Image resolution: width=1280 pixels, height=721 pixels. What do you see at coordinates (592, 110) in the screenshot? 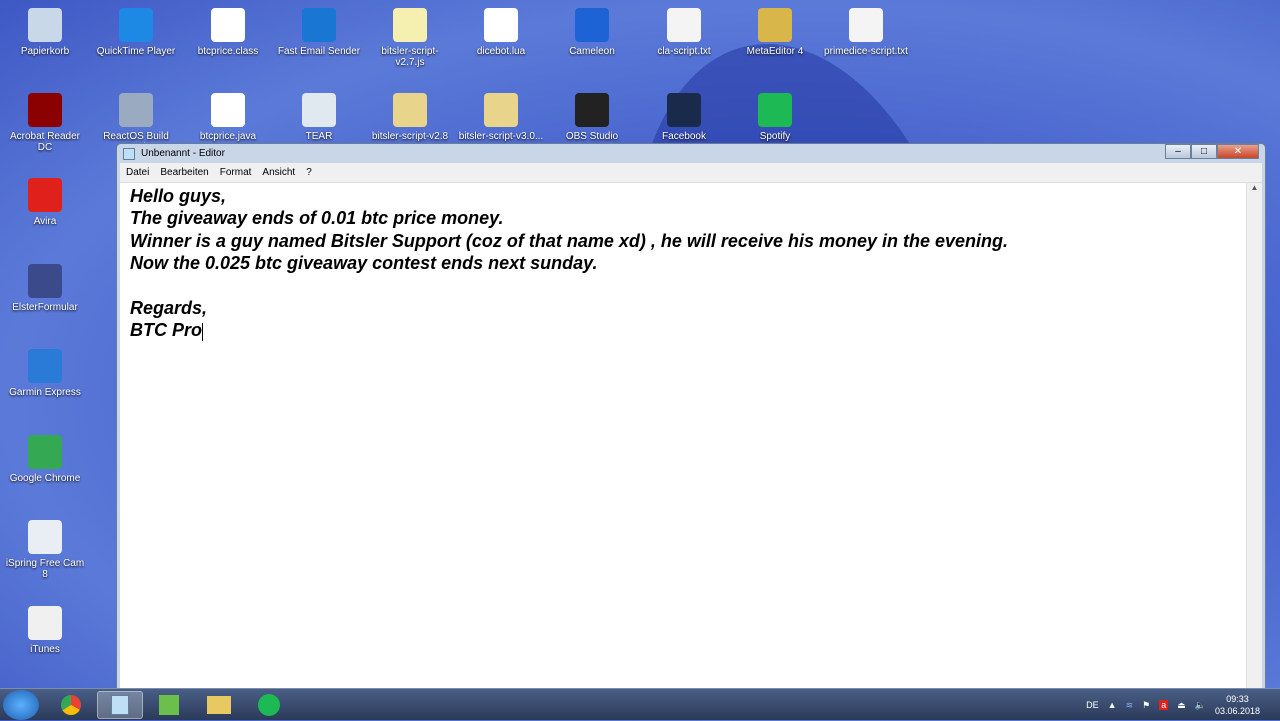
I see `obs-icon` at bounding box center [592, 110].